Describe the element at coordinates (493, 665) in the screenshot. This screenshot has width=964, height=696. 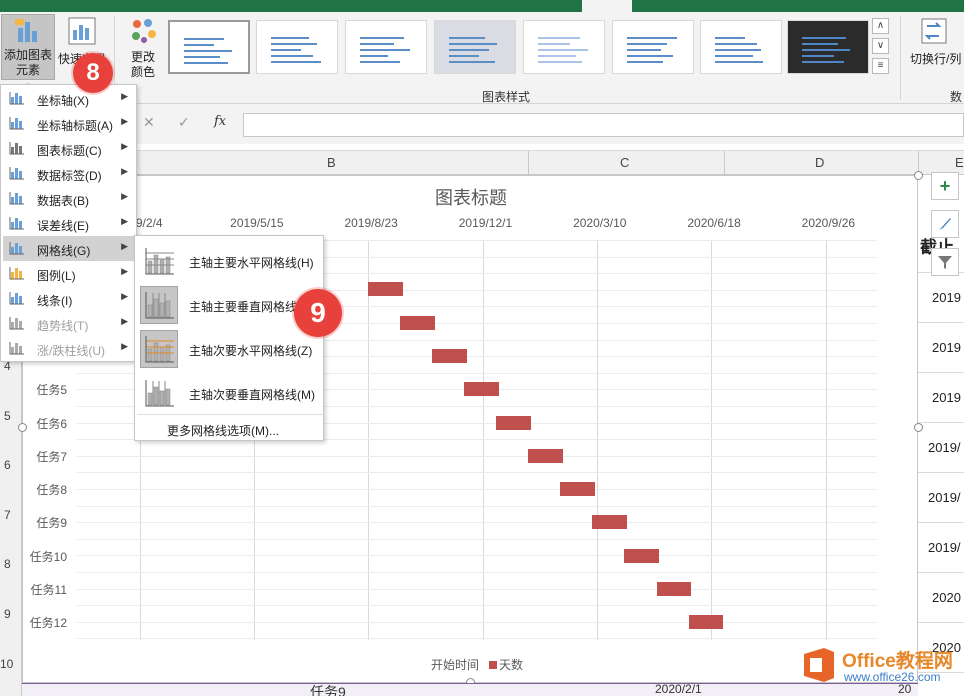
I see `legend-swatch` at that location.